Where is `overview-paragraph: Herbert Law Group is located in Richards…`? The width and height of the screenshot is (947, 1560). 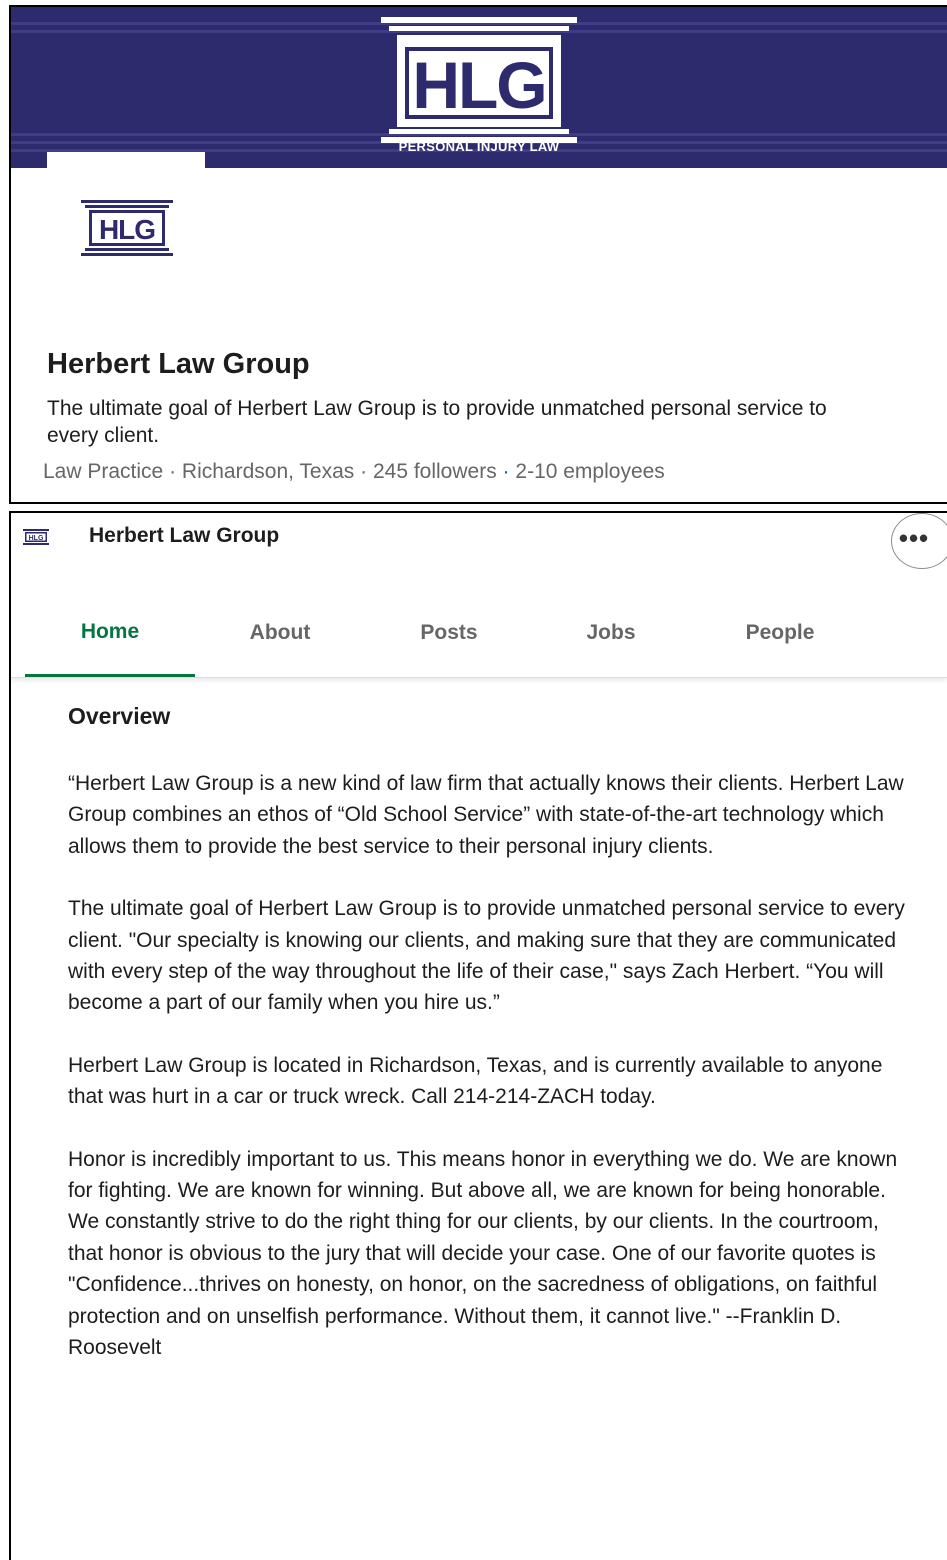 overview-paragraph: Herbert Law Group is located in Richards… is located at coordinates (475, 1081).